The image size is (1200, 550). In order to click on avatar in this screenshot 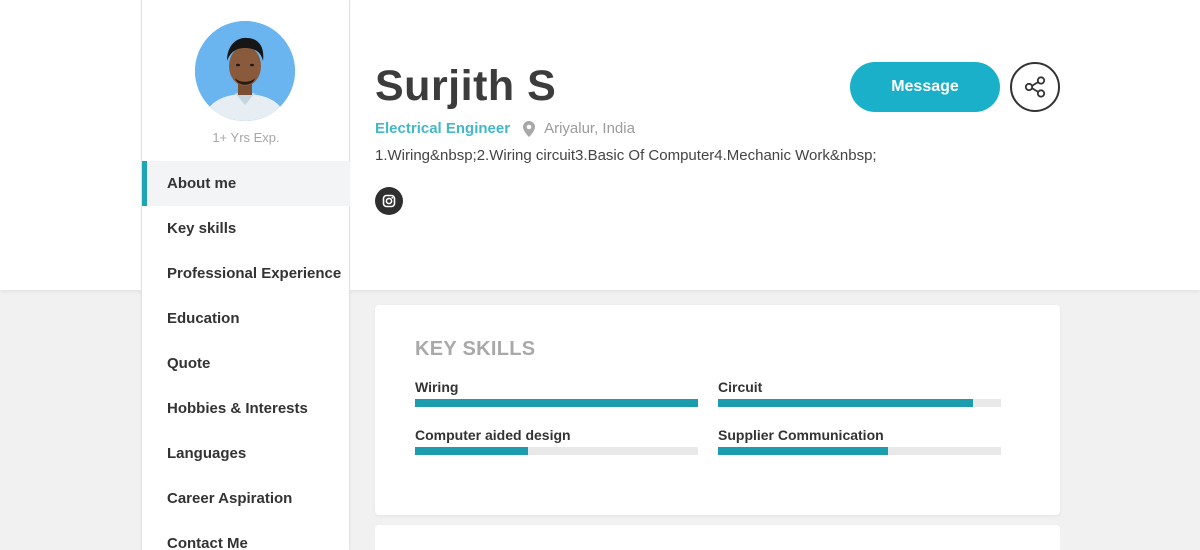, I will do `click(245, 71)`.